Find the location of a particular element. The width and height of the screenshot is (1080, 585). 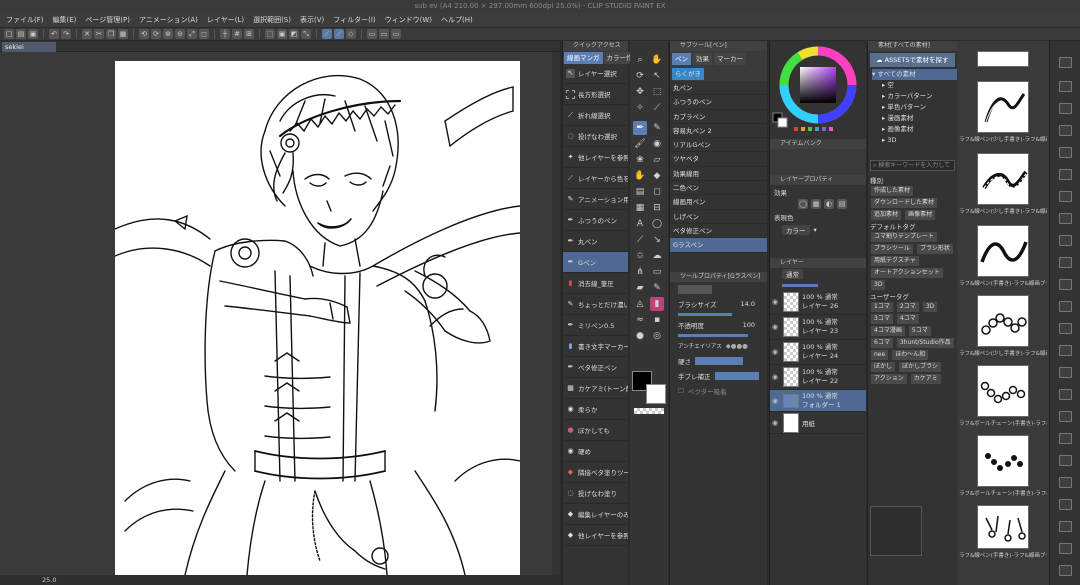

cube-tool-icon: ▭ is located at coordinates (657, 272).